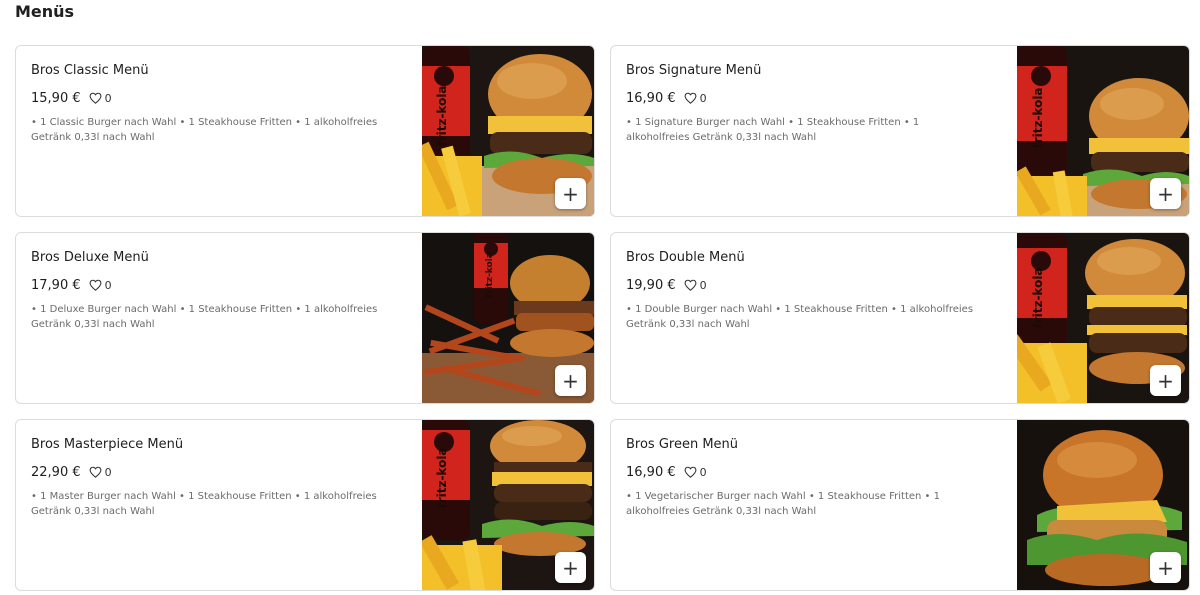 This screenshot has height=595, width=1200. I want to click on menu-price: 15,90 €, so click(56, 98).